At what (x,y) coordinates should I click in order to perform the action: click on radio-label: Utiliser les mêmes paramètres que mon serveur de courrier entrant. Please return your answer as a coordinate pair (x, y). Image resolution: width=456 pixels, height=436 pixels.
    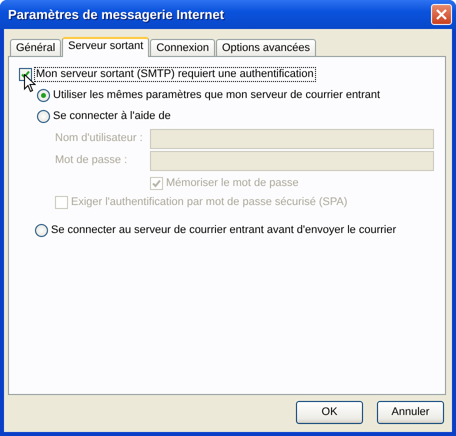
    Looking at the image, I should click on (216, 95).